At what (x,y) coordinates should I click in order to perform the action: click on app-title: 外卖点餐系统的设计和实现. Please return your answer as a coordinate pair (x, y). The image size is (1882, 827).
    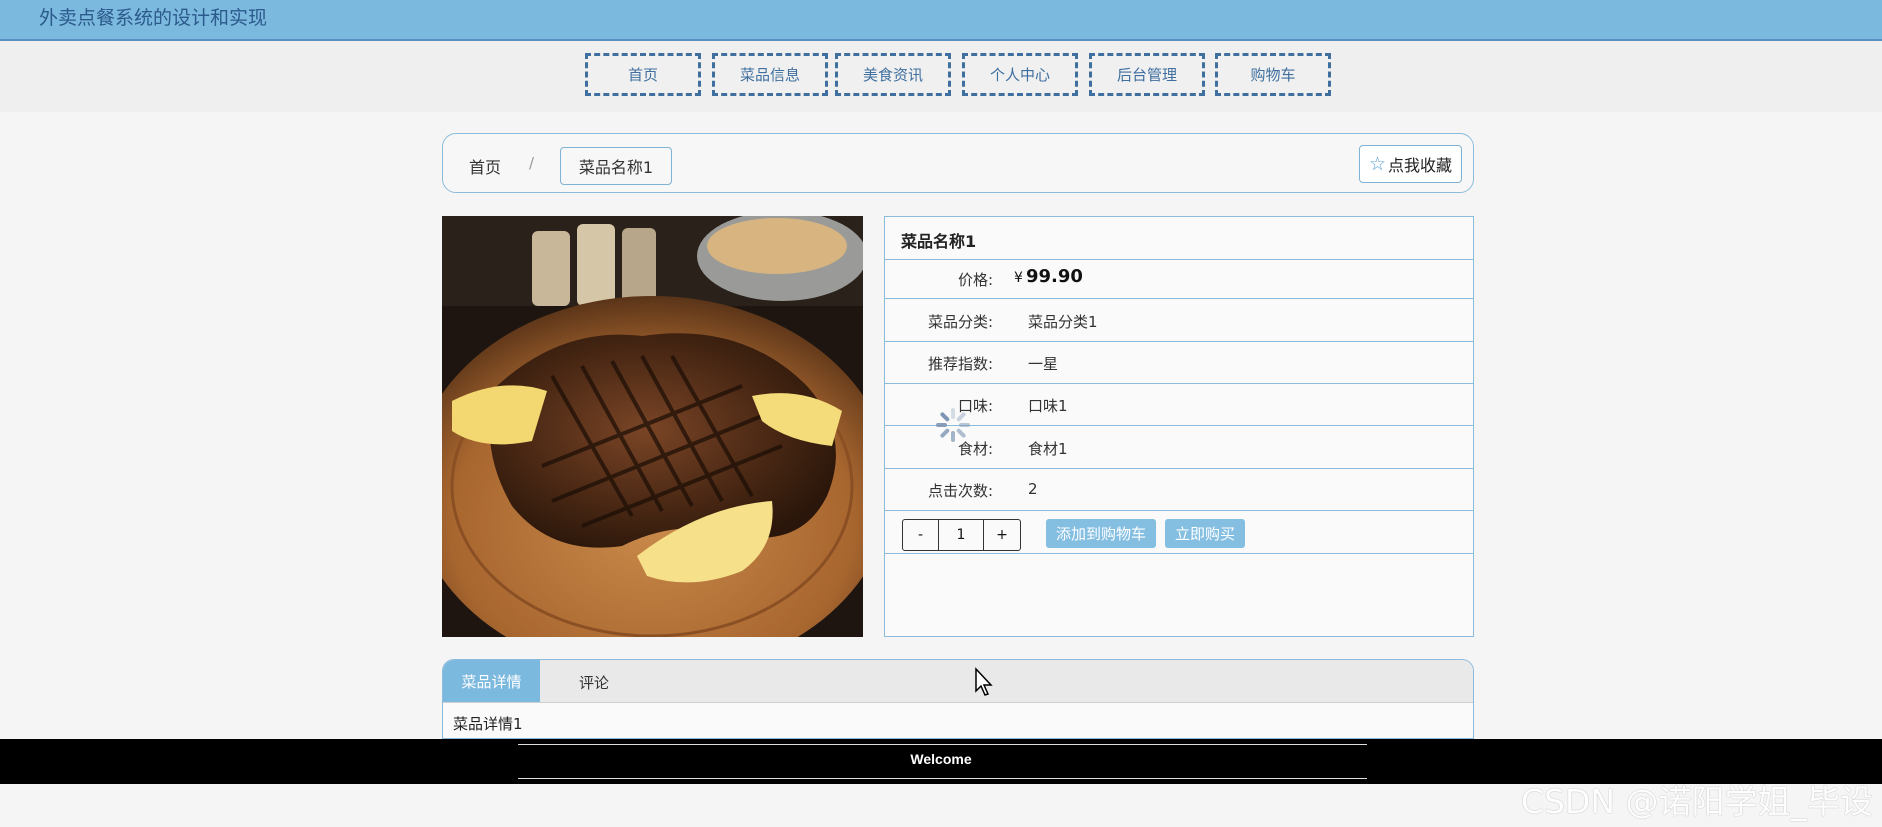
    Looking at the image, I should click on (153, 18).